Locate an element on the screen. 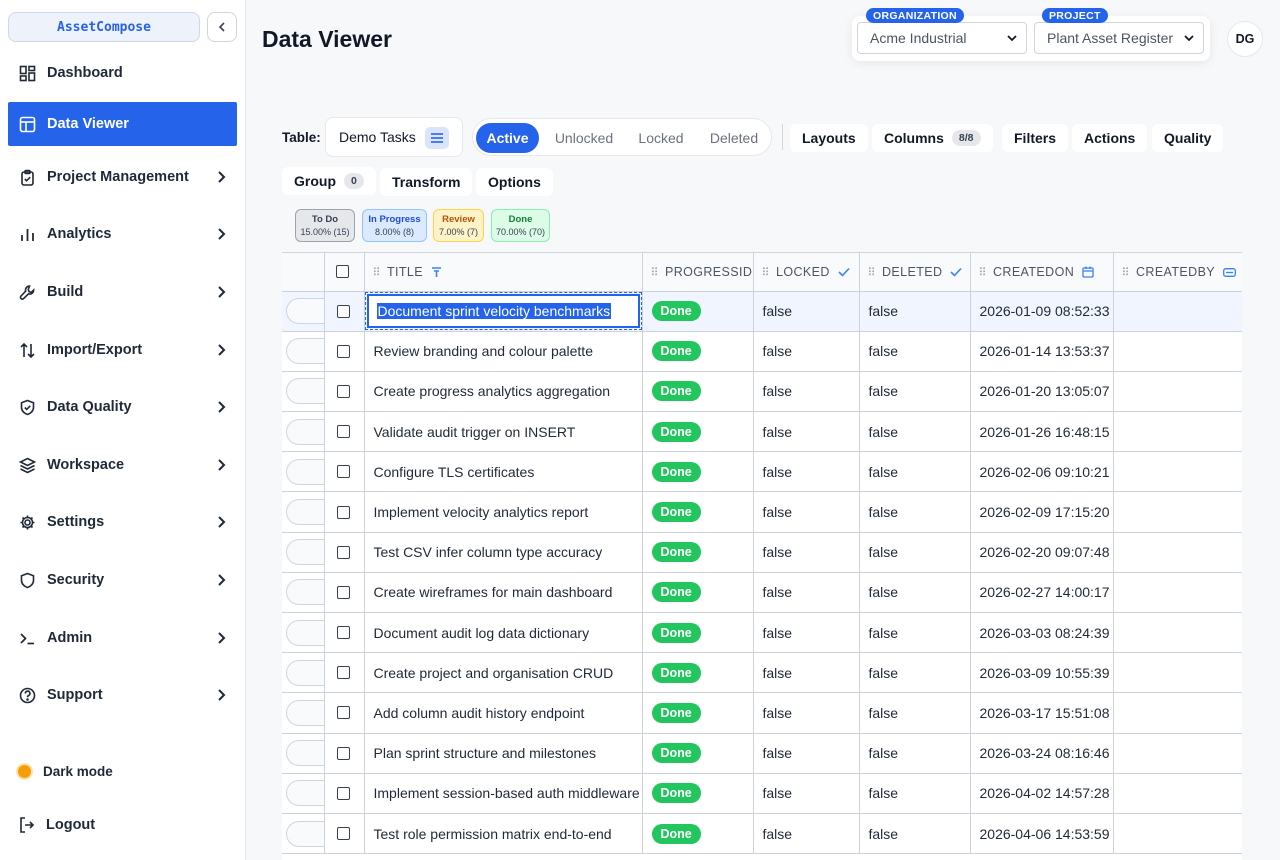 The image size is (1280, 860). createdon-cell: 2026-01-20 13:05:07 is located at coordinates (1042, 392).